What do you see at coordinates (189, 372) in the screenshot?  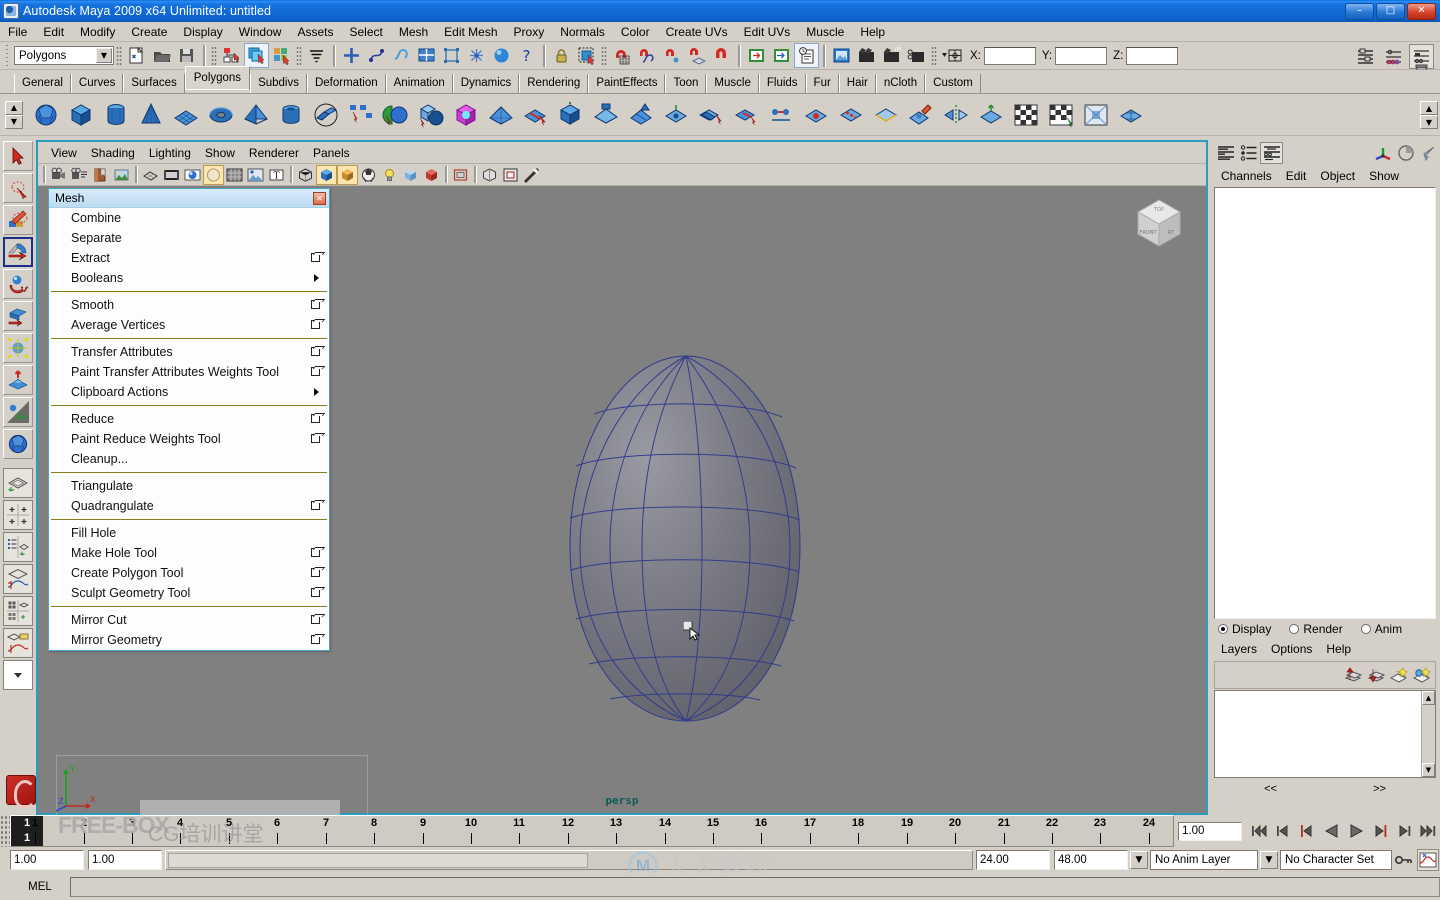 I see `mesh-menu-item-paint-transfer-attributes-weights-tool: Paint Transfer Attributes Weights Tool` at bounding box center [189, 372].